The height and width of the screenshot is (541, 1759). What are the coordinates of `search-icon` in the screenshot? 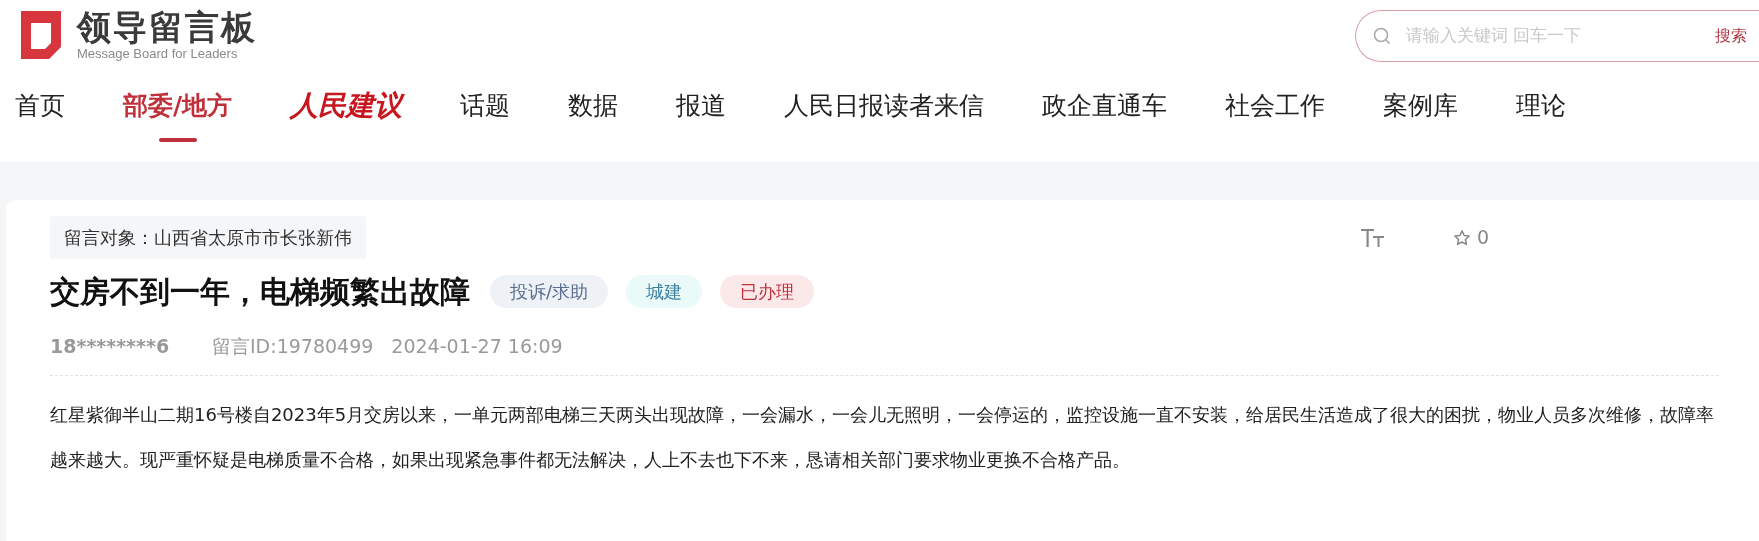 It's located at (1382, 36).